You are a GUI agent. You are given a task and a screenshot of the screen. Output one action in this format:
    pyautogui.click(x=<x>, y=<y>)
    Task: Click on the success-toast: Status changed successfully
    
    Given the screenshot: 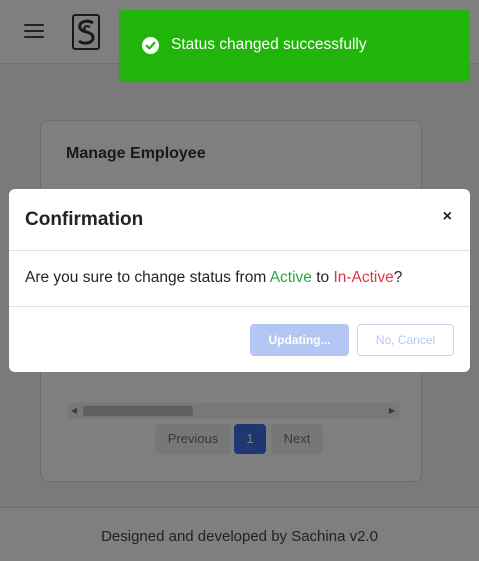 What is the action you would take?
    pyautogui.click(x=294, y=46)
    